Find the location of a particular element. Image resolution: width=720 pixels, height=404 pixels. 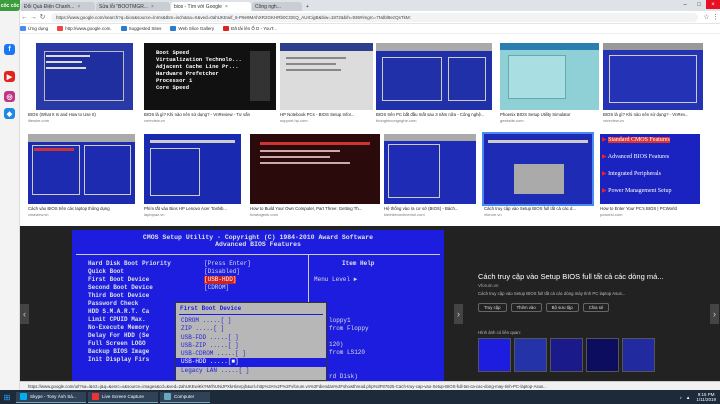

taskbar-item: Computer is located at coordinates (185, 397).